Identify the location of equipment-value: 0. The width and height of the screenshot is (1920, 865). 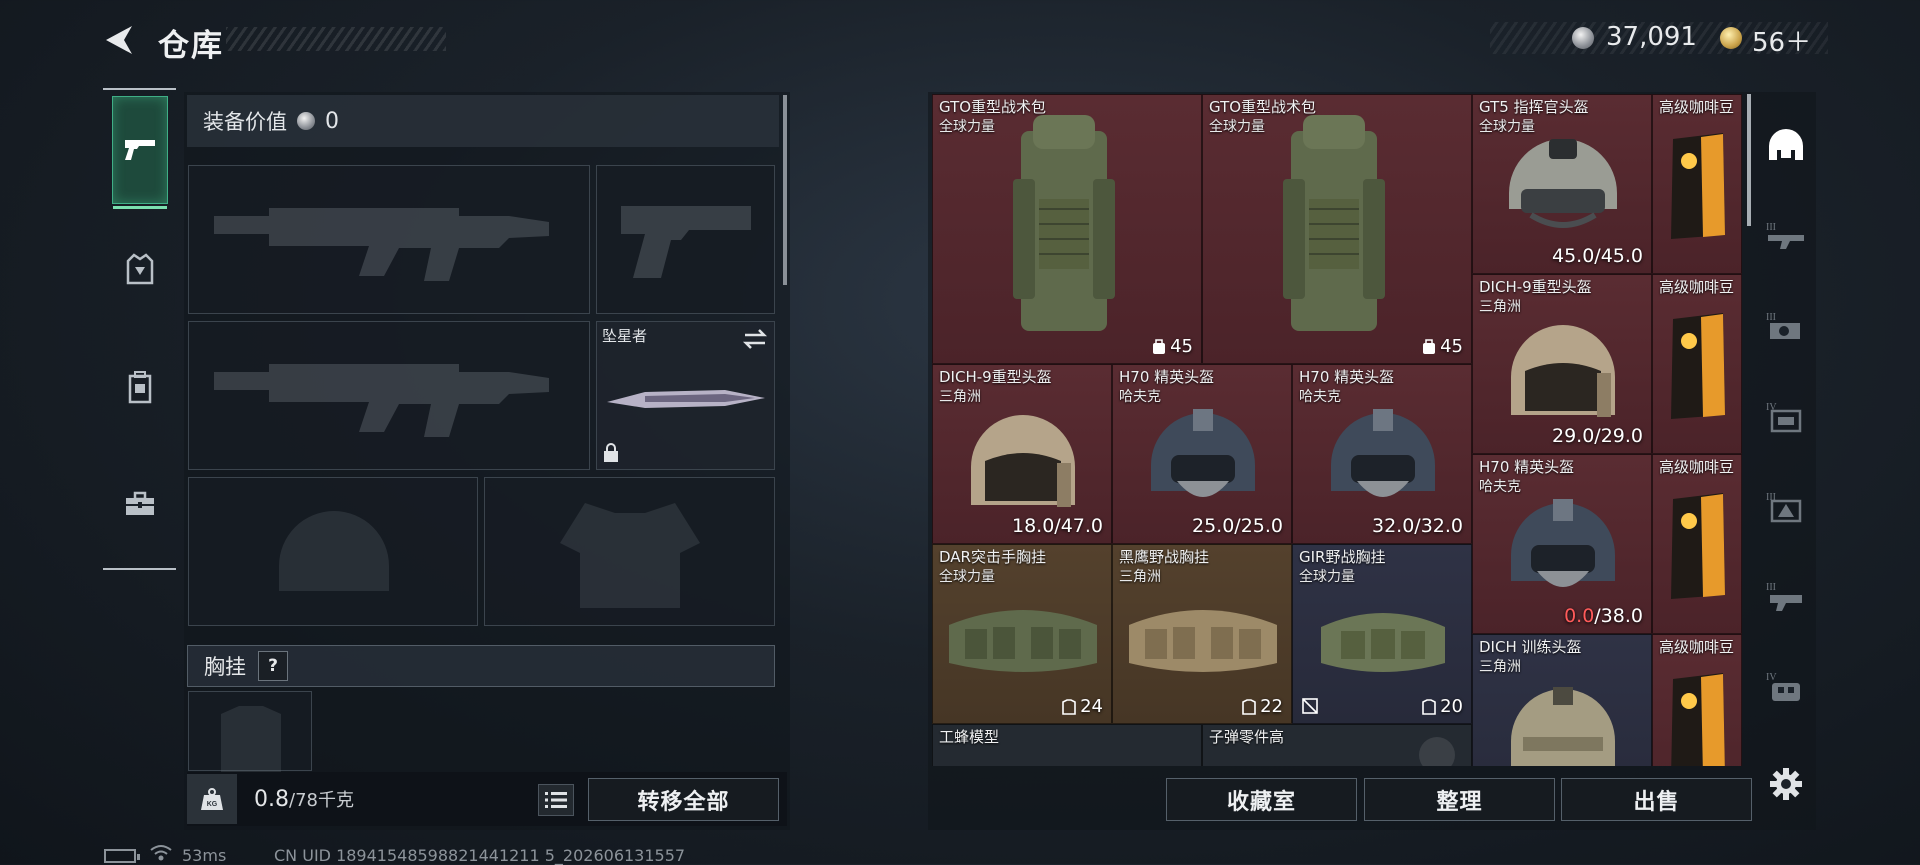
(332, 121).